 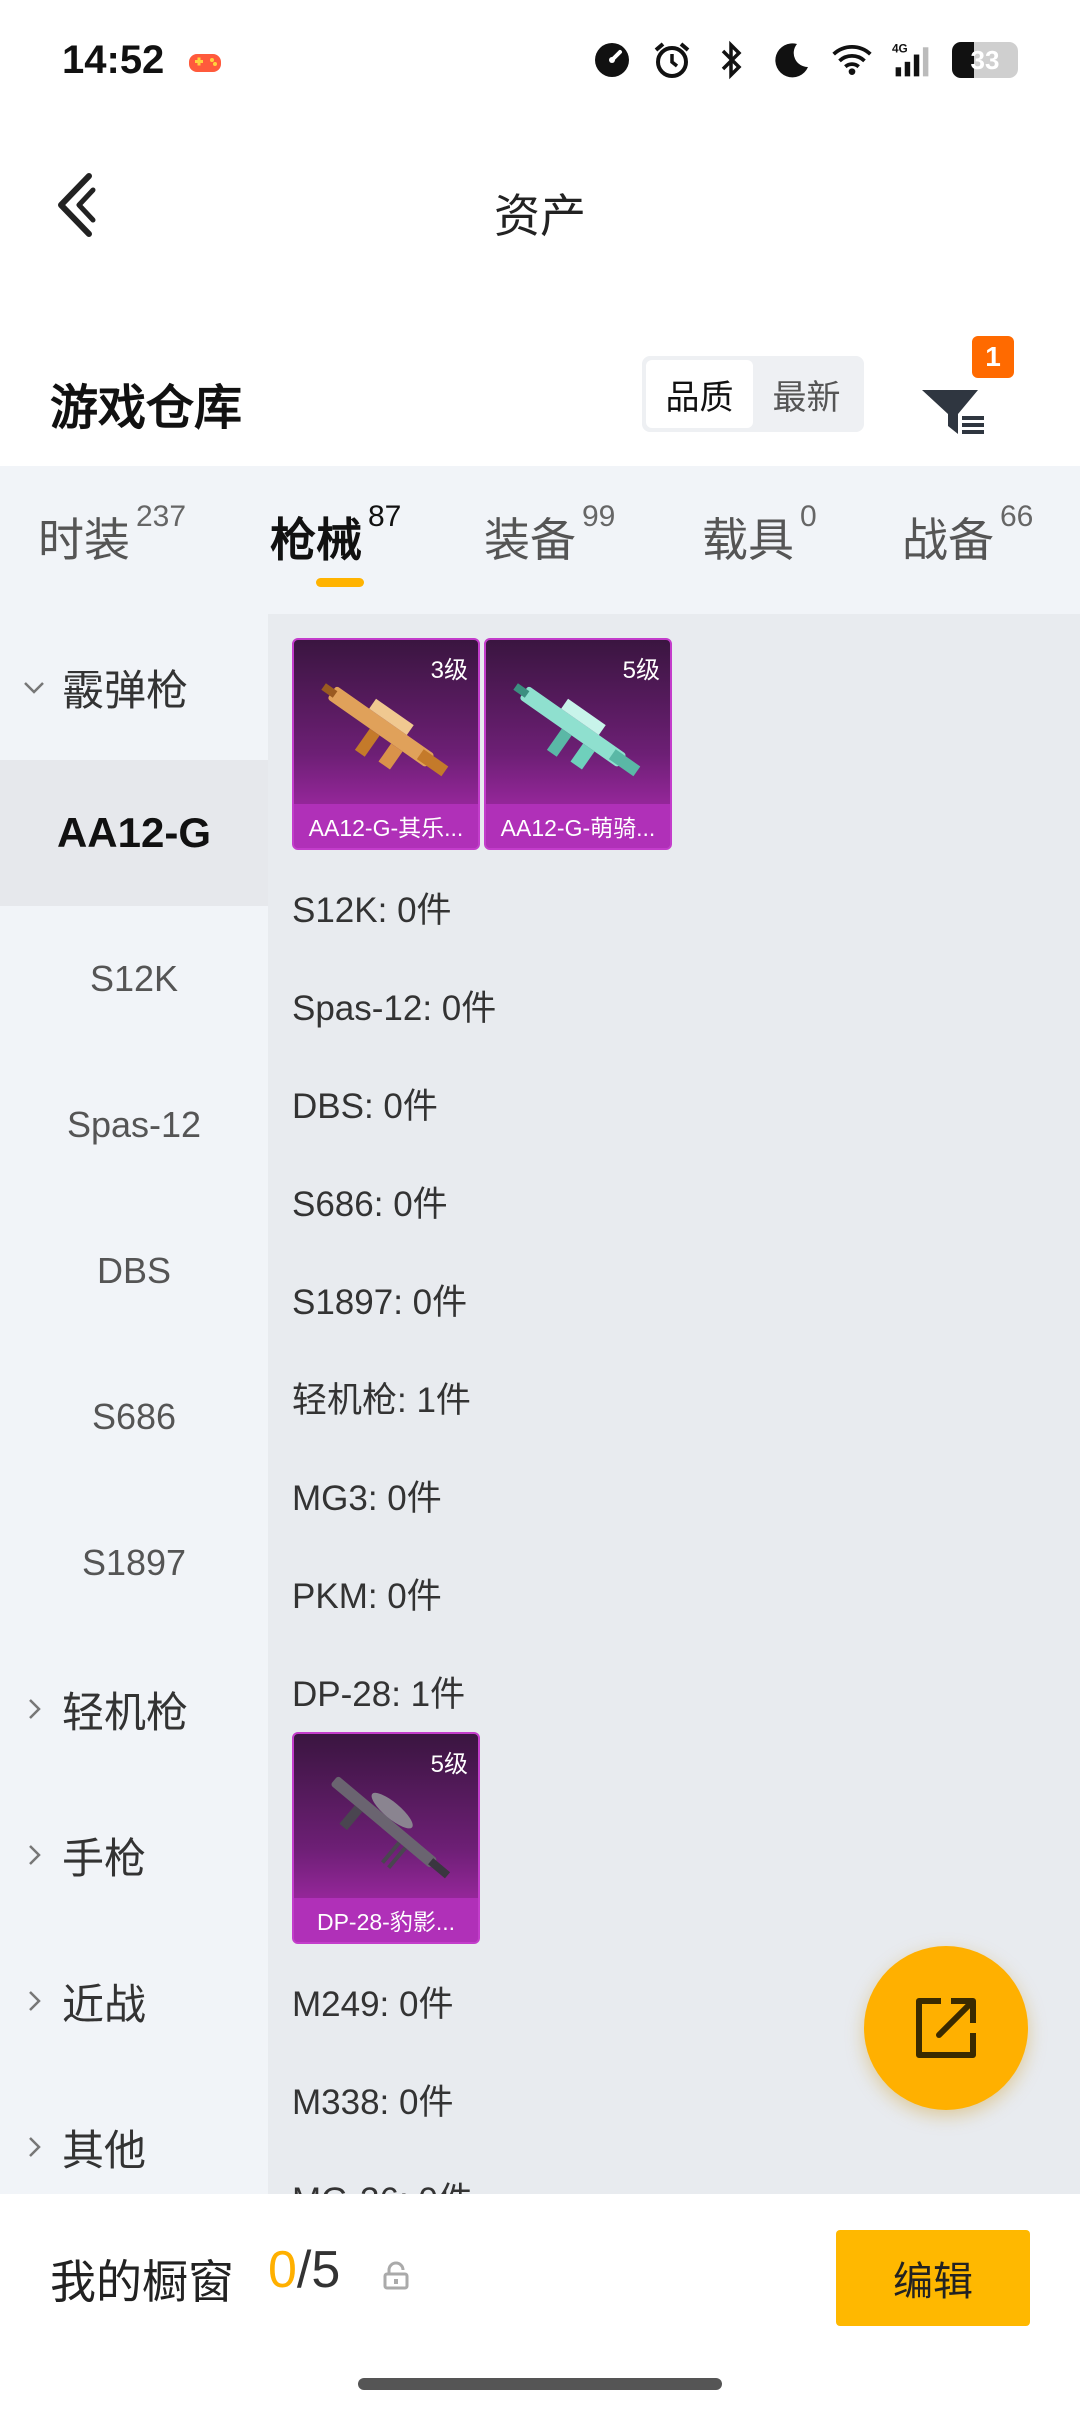 What do you see at coordinates (540, 216) in the screenshot?
I see `page-title: 资产` at bounding box center [540, 216].